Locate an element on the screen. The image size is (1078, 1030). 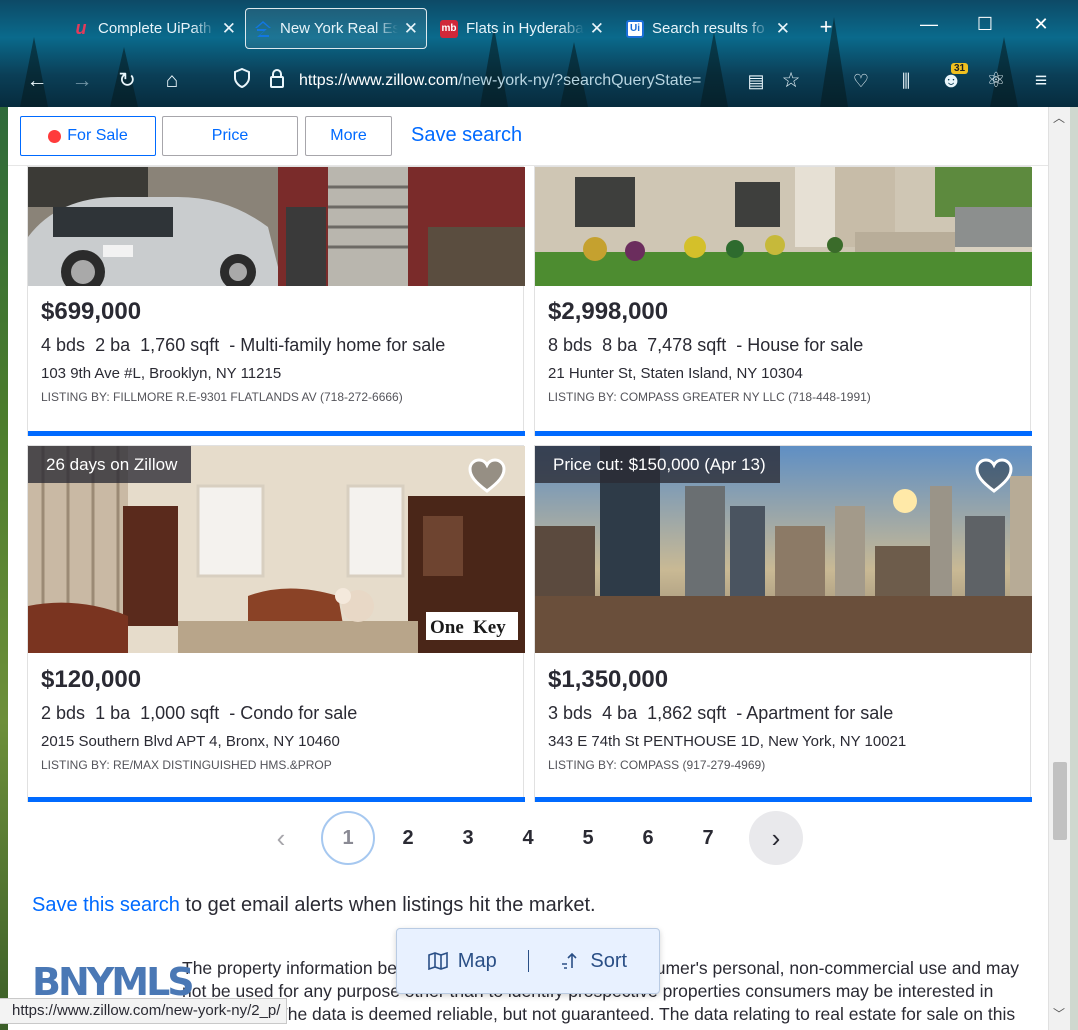
library-icon: ⫼ is located at coordinates (906, 81).